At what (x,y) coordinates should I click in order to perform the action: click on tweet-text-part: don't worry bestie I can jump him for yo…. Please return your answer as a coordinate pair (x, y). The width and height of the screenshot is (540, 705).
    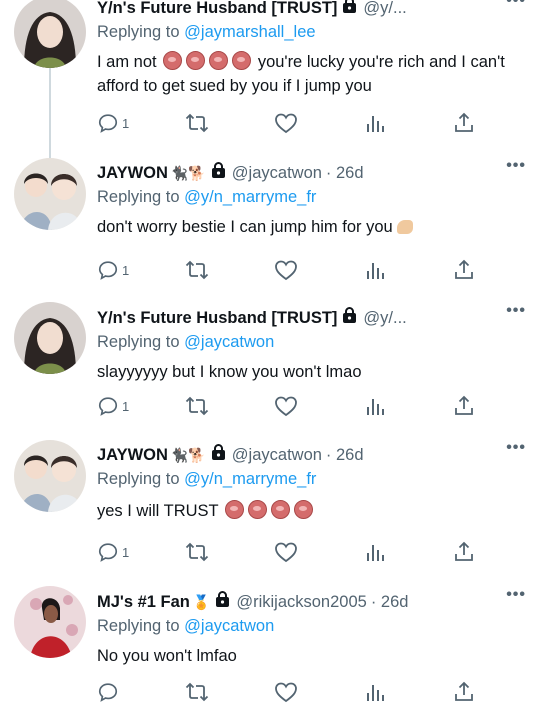
    Looking at the image, I should click on (245, 227).